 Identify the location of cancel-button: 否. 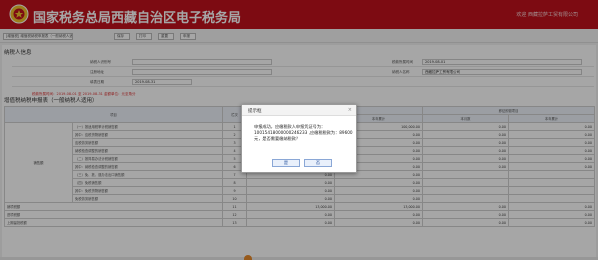
(318, 163).